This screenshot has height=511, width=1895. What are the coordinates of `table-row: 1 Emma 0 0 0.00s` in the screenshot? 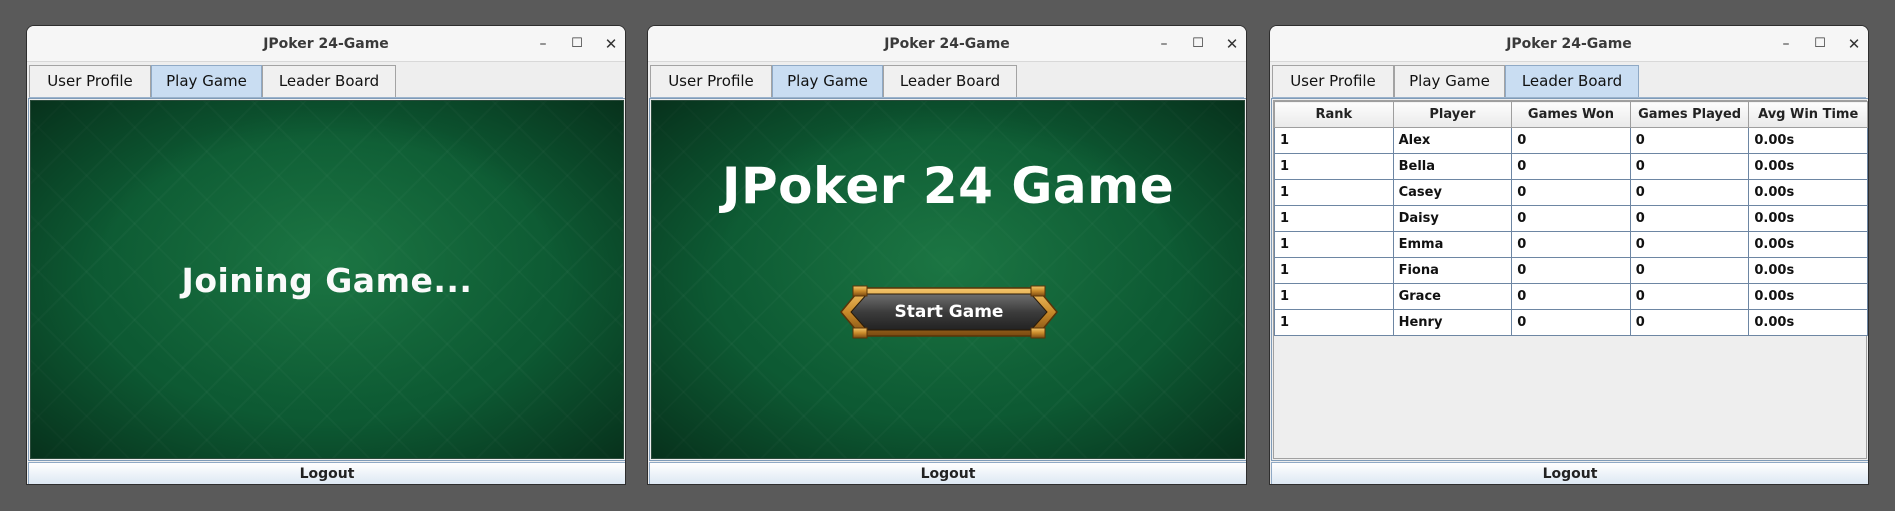 It's located at (1571, 244).